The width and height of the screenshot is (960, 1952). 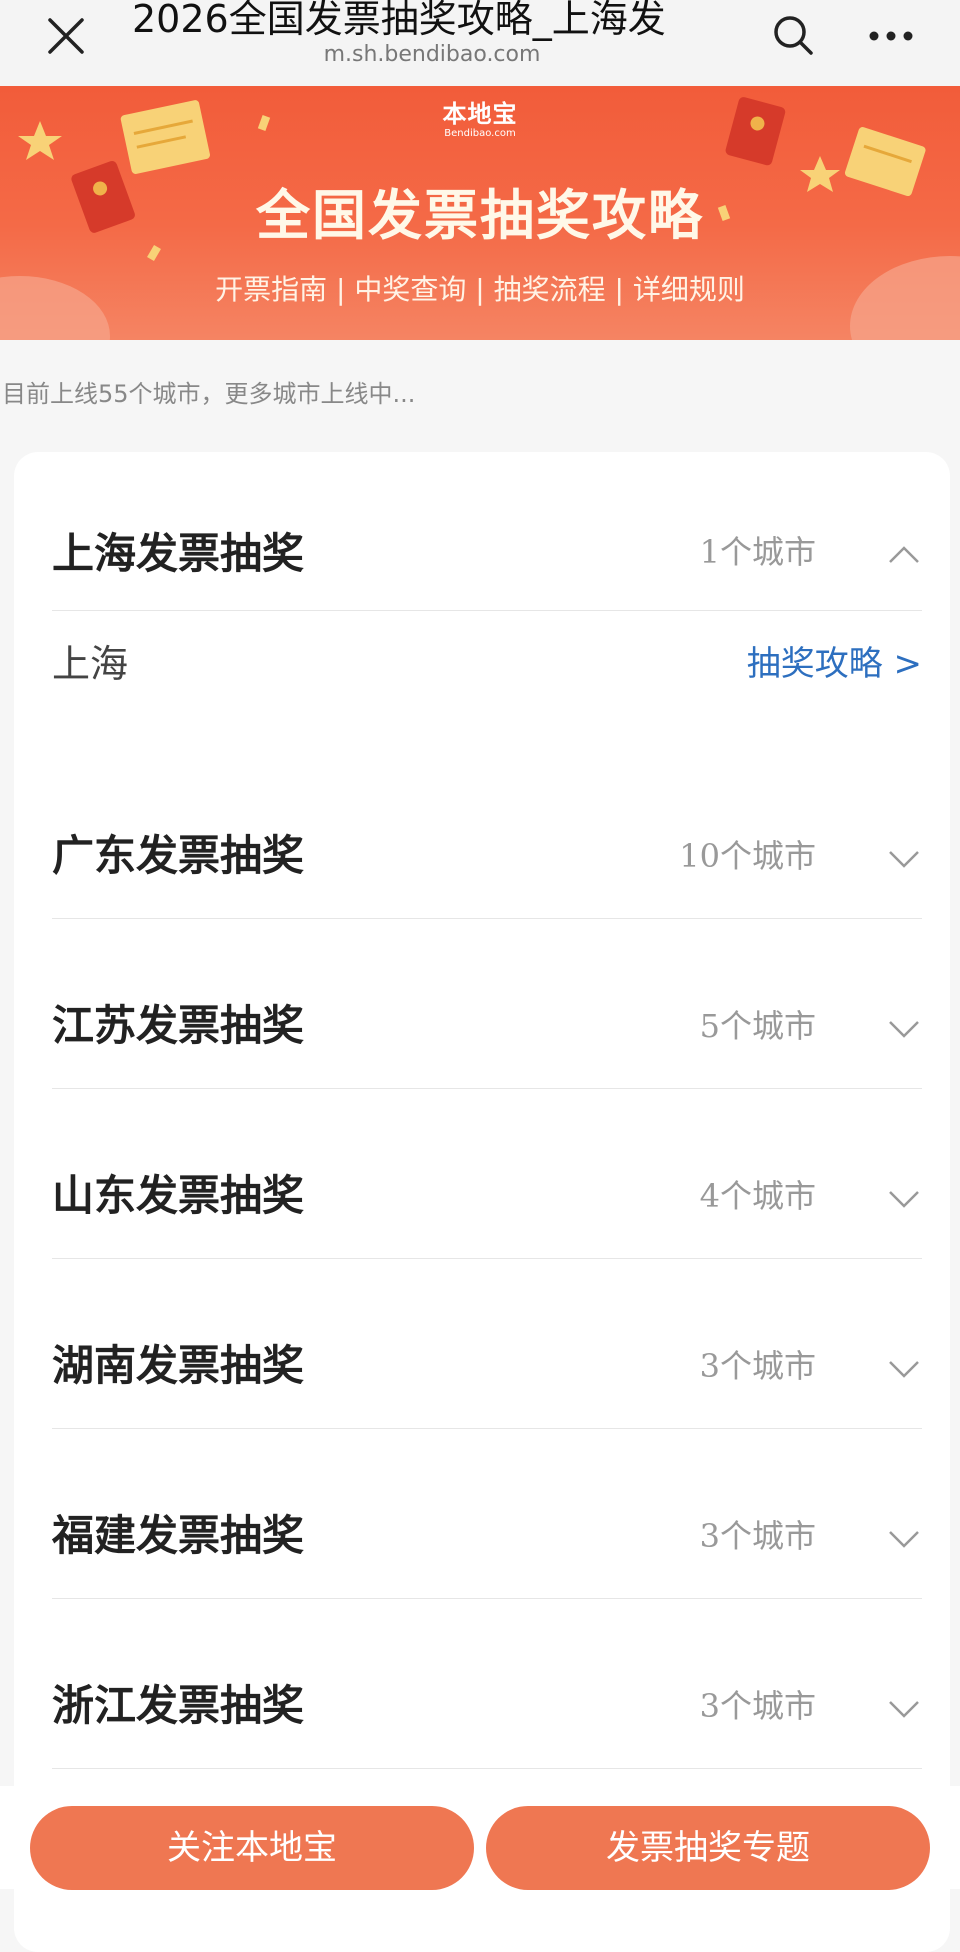 I want to click on province-name: 广东发票抽奖, so click(x=178, y=855).